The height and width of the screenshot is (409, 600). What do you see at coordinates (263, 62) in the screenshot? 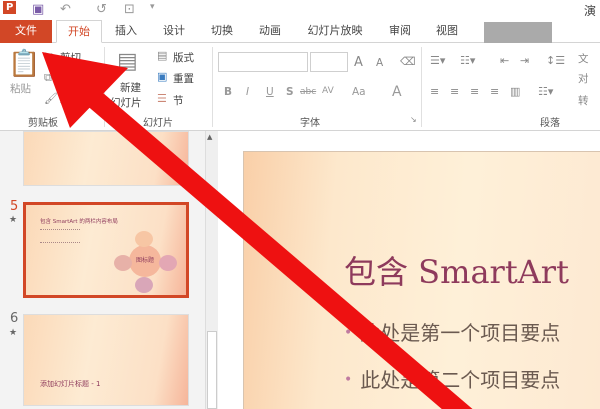
I see `font-name-input` at bounding box center [263, 62].